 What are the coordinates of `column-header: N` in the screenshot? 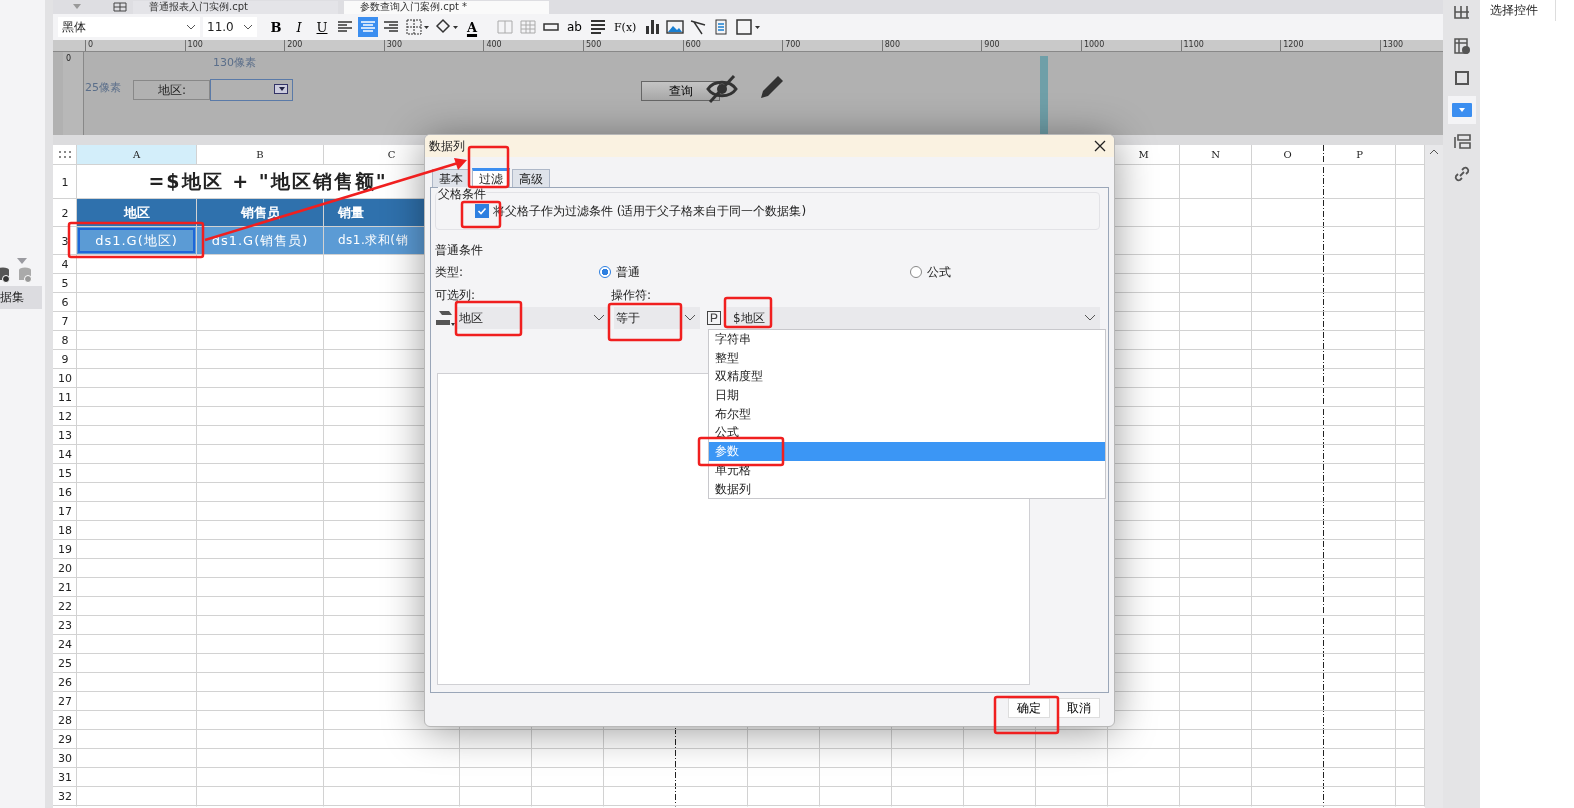 It's located at (1215, 154).